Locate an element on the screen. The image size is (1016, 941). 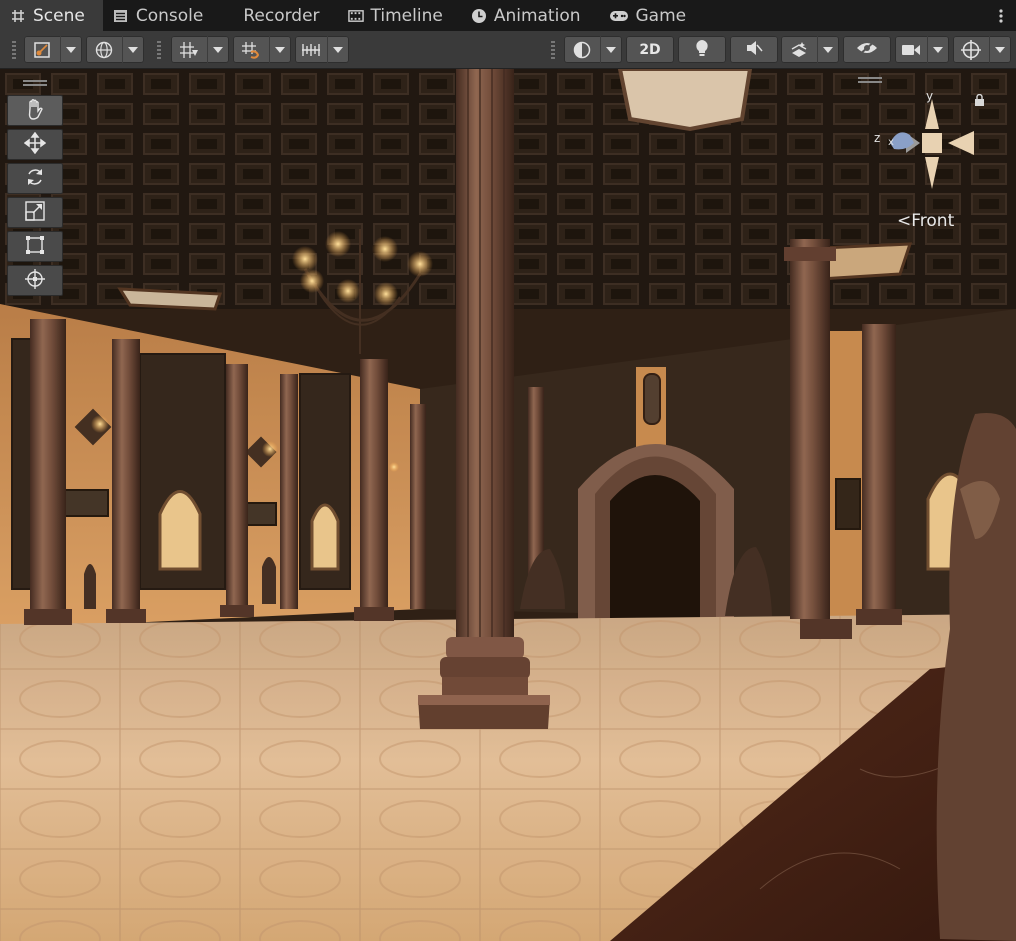
grid-snapping-dropdown is located at coordinates (200, 49).